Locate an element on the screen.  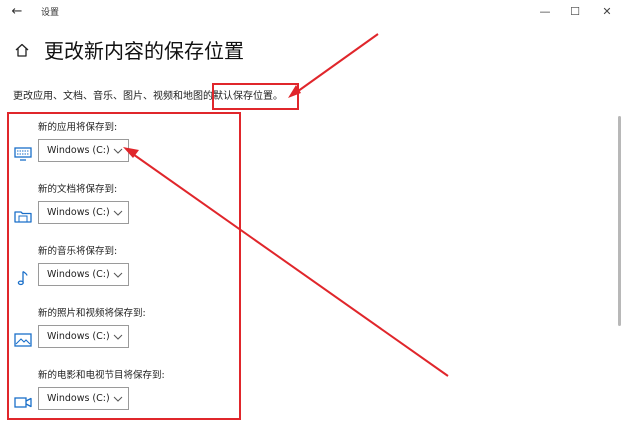
page-title: 更改新内容的保存位置 is located at coordinates (144, 51).